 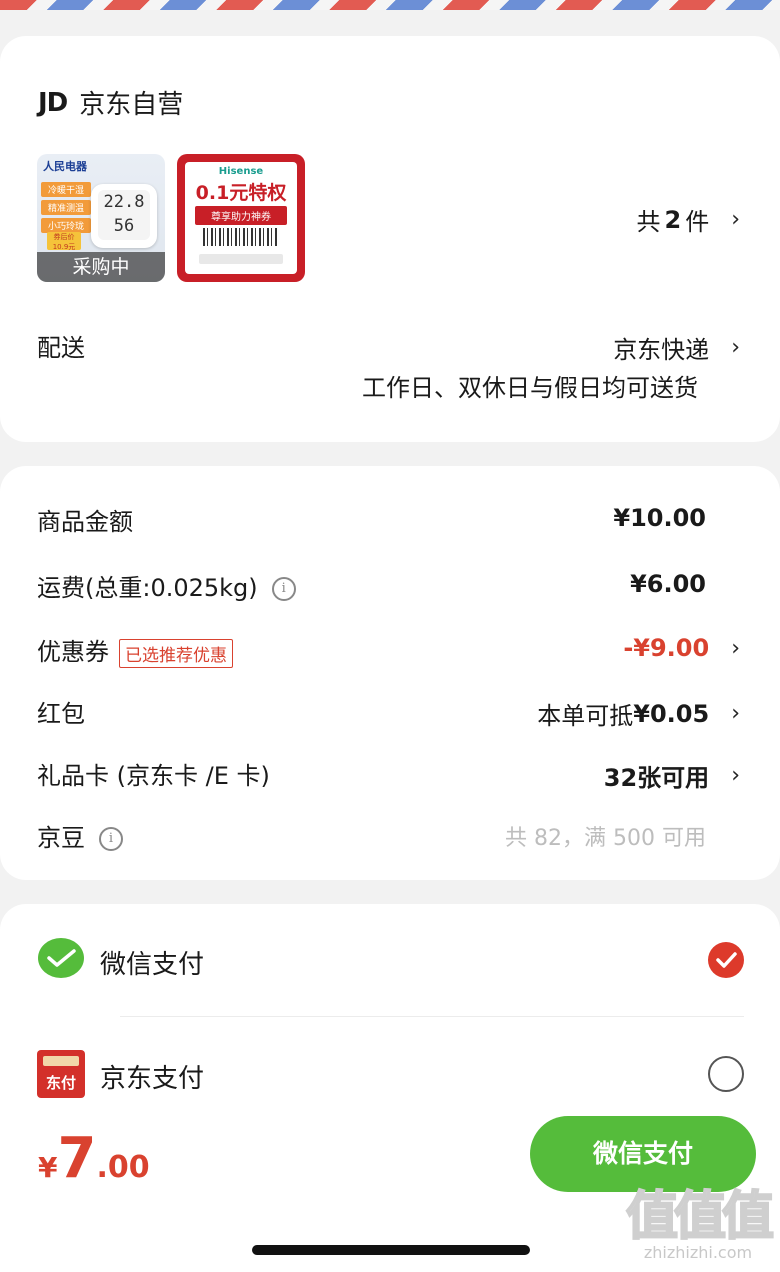 I want to click on redpacket-value: ¥0.05, so click(x=671, y=713).